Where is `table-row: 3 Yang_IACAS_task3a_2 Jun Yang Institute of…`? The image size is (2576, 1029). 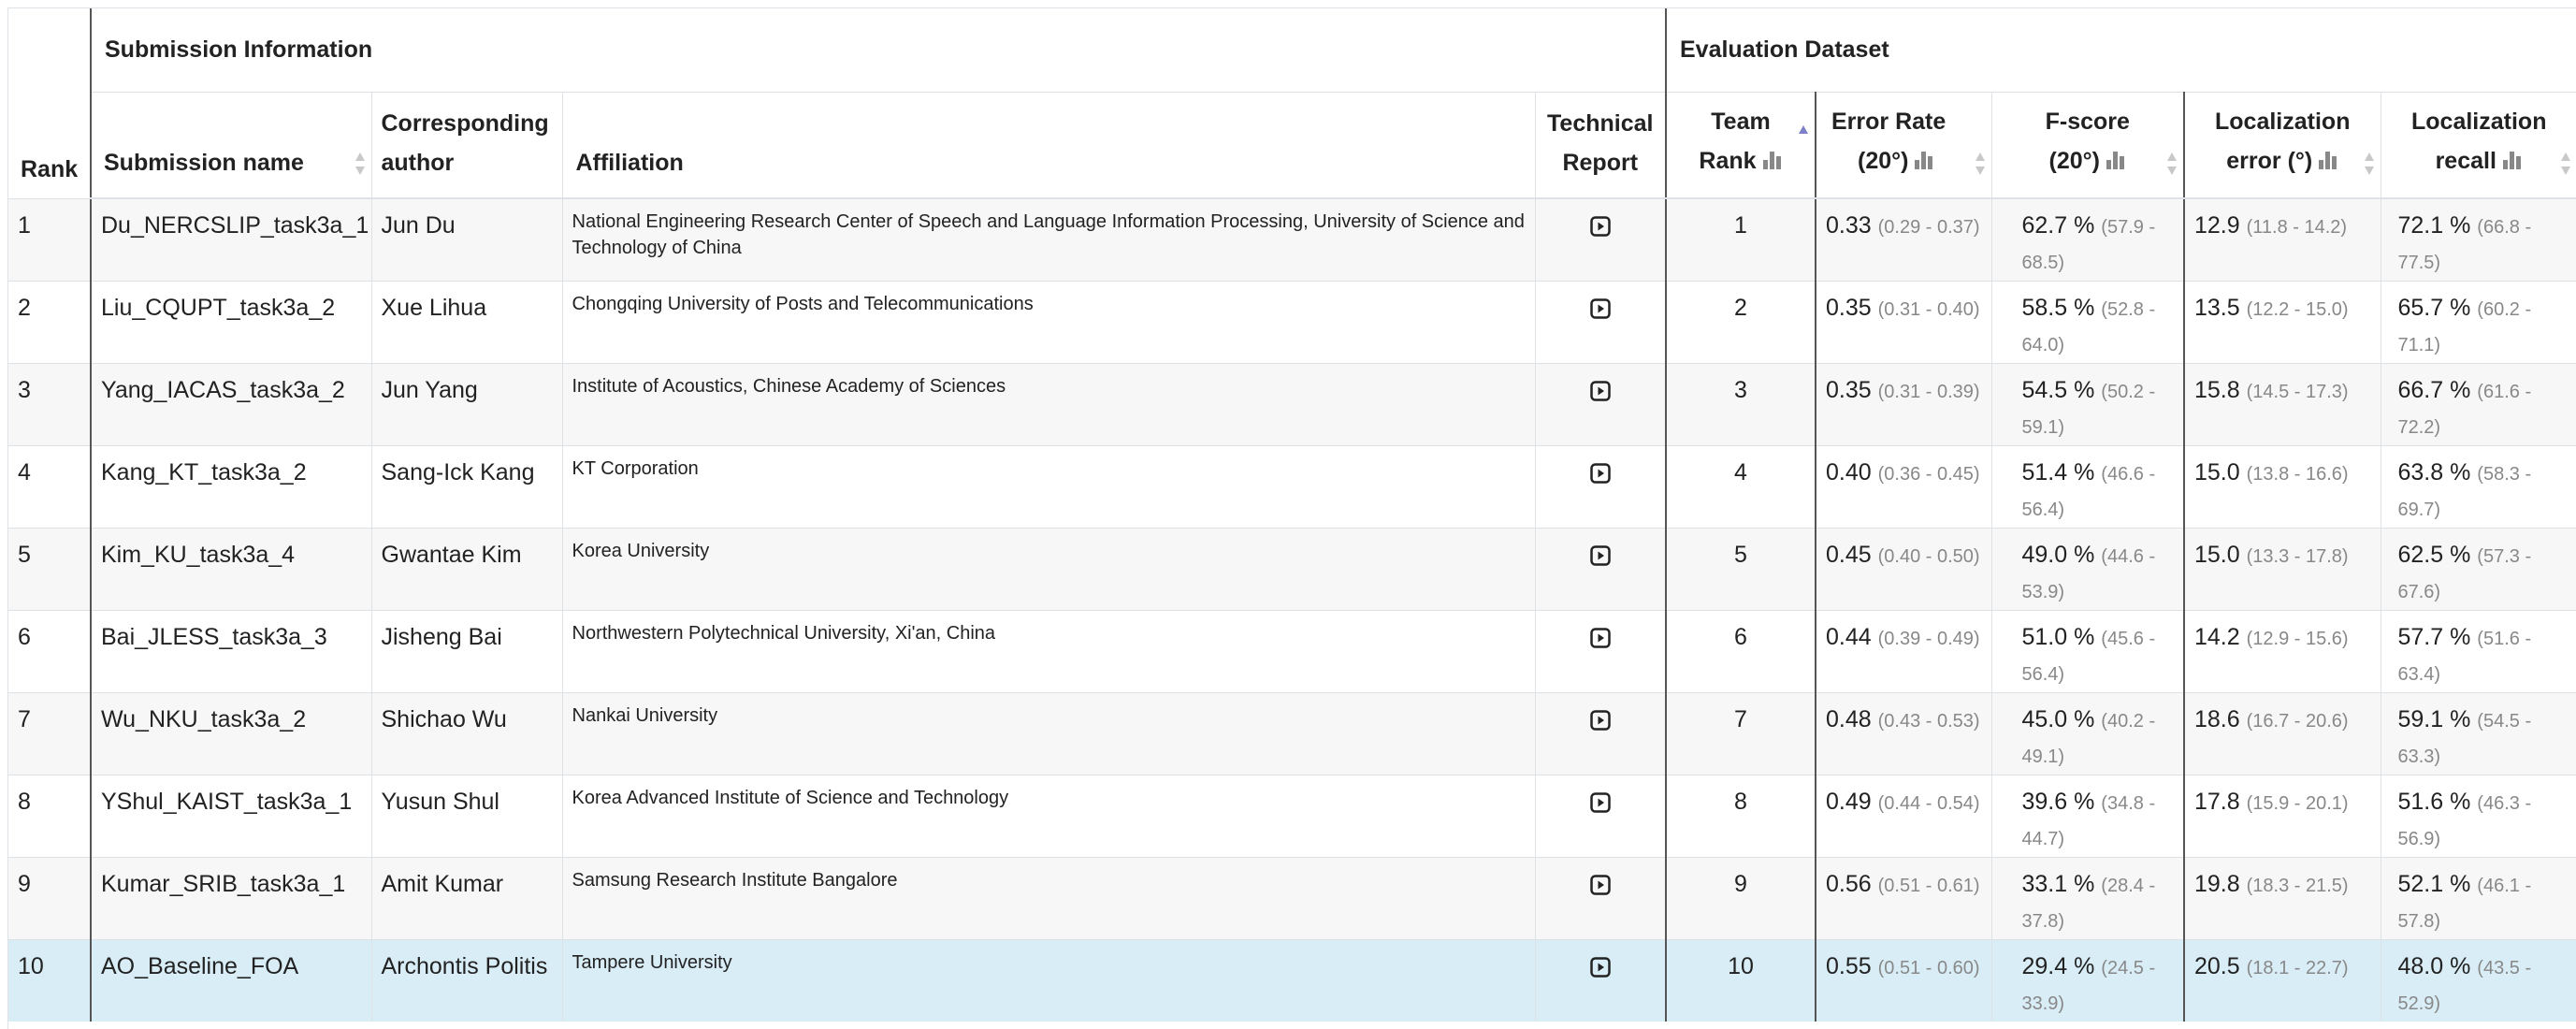
table-row: 3 Yang_IACAS_task3a_2 Jun Yang Institute of… is located at coordinates (1292, 404).